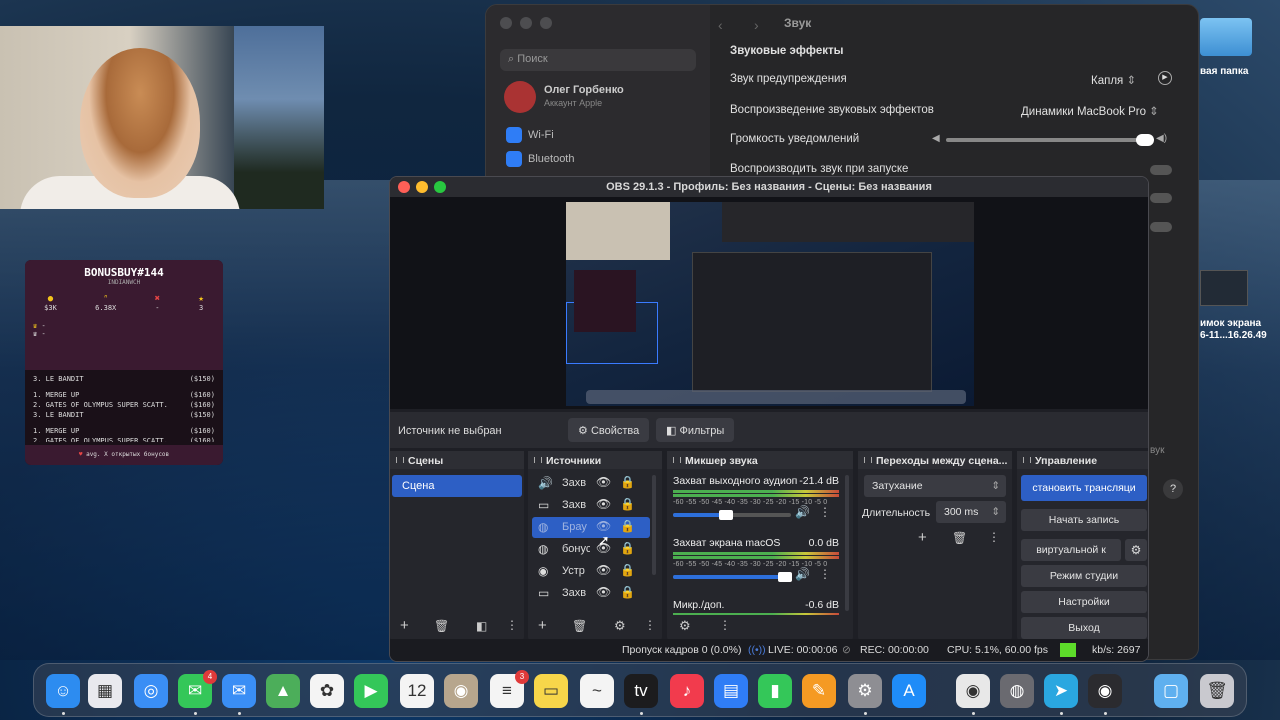 This screenshot has height=720, width=1280. What do you see at coordinates (685, 626) in the screenshot?
I see `advanced-audio-icon: ⚙` at bounding box center [685, 626].